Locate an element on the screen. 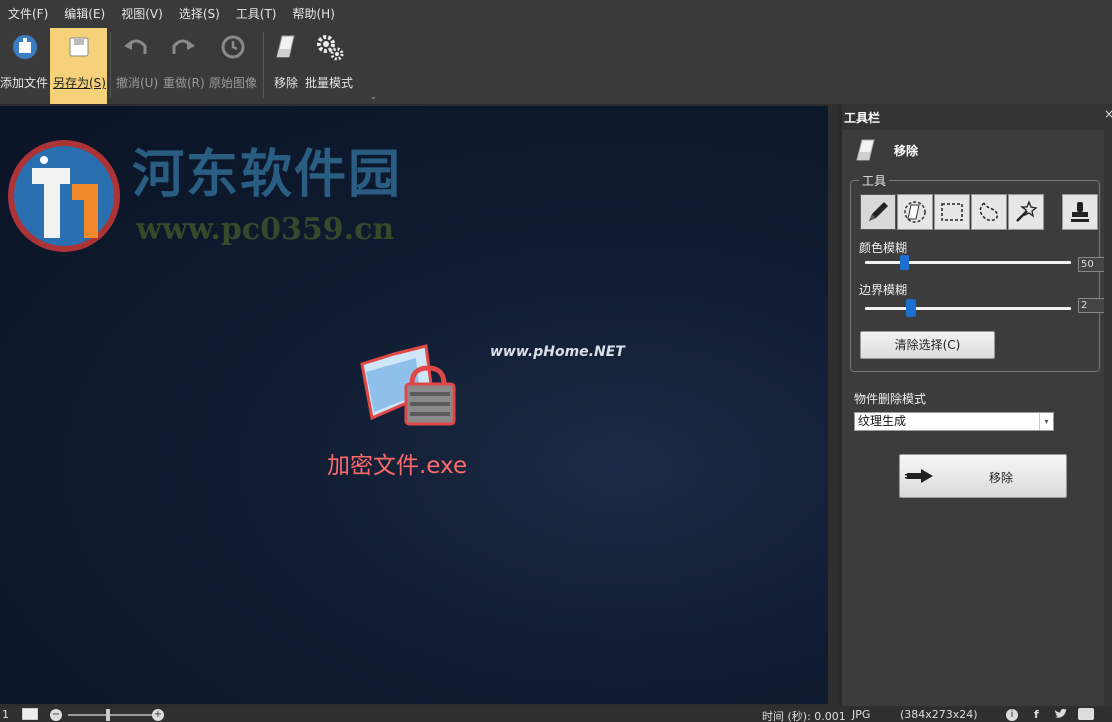 This screenshot has width=1112, height=722. remove-button: 移除 is located at coordinates (983, 476).